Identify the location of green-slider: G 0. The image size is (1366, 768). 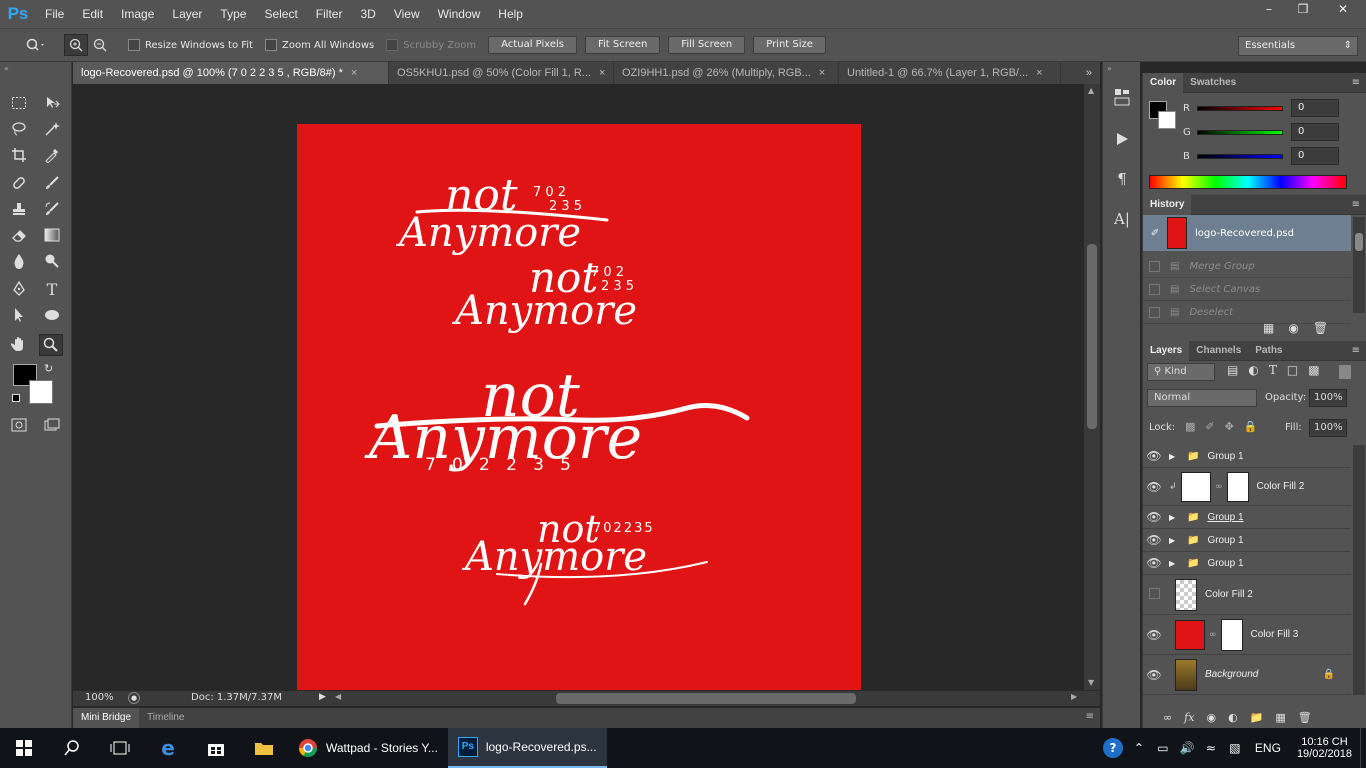
(1261, 132).